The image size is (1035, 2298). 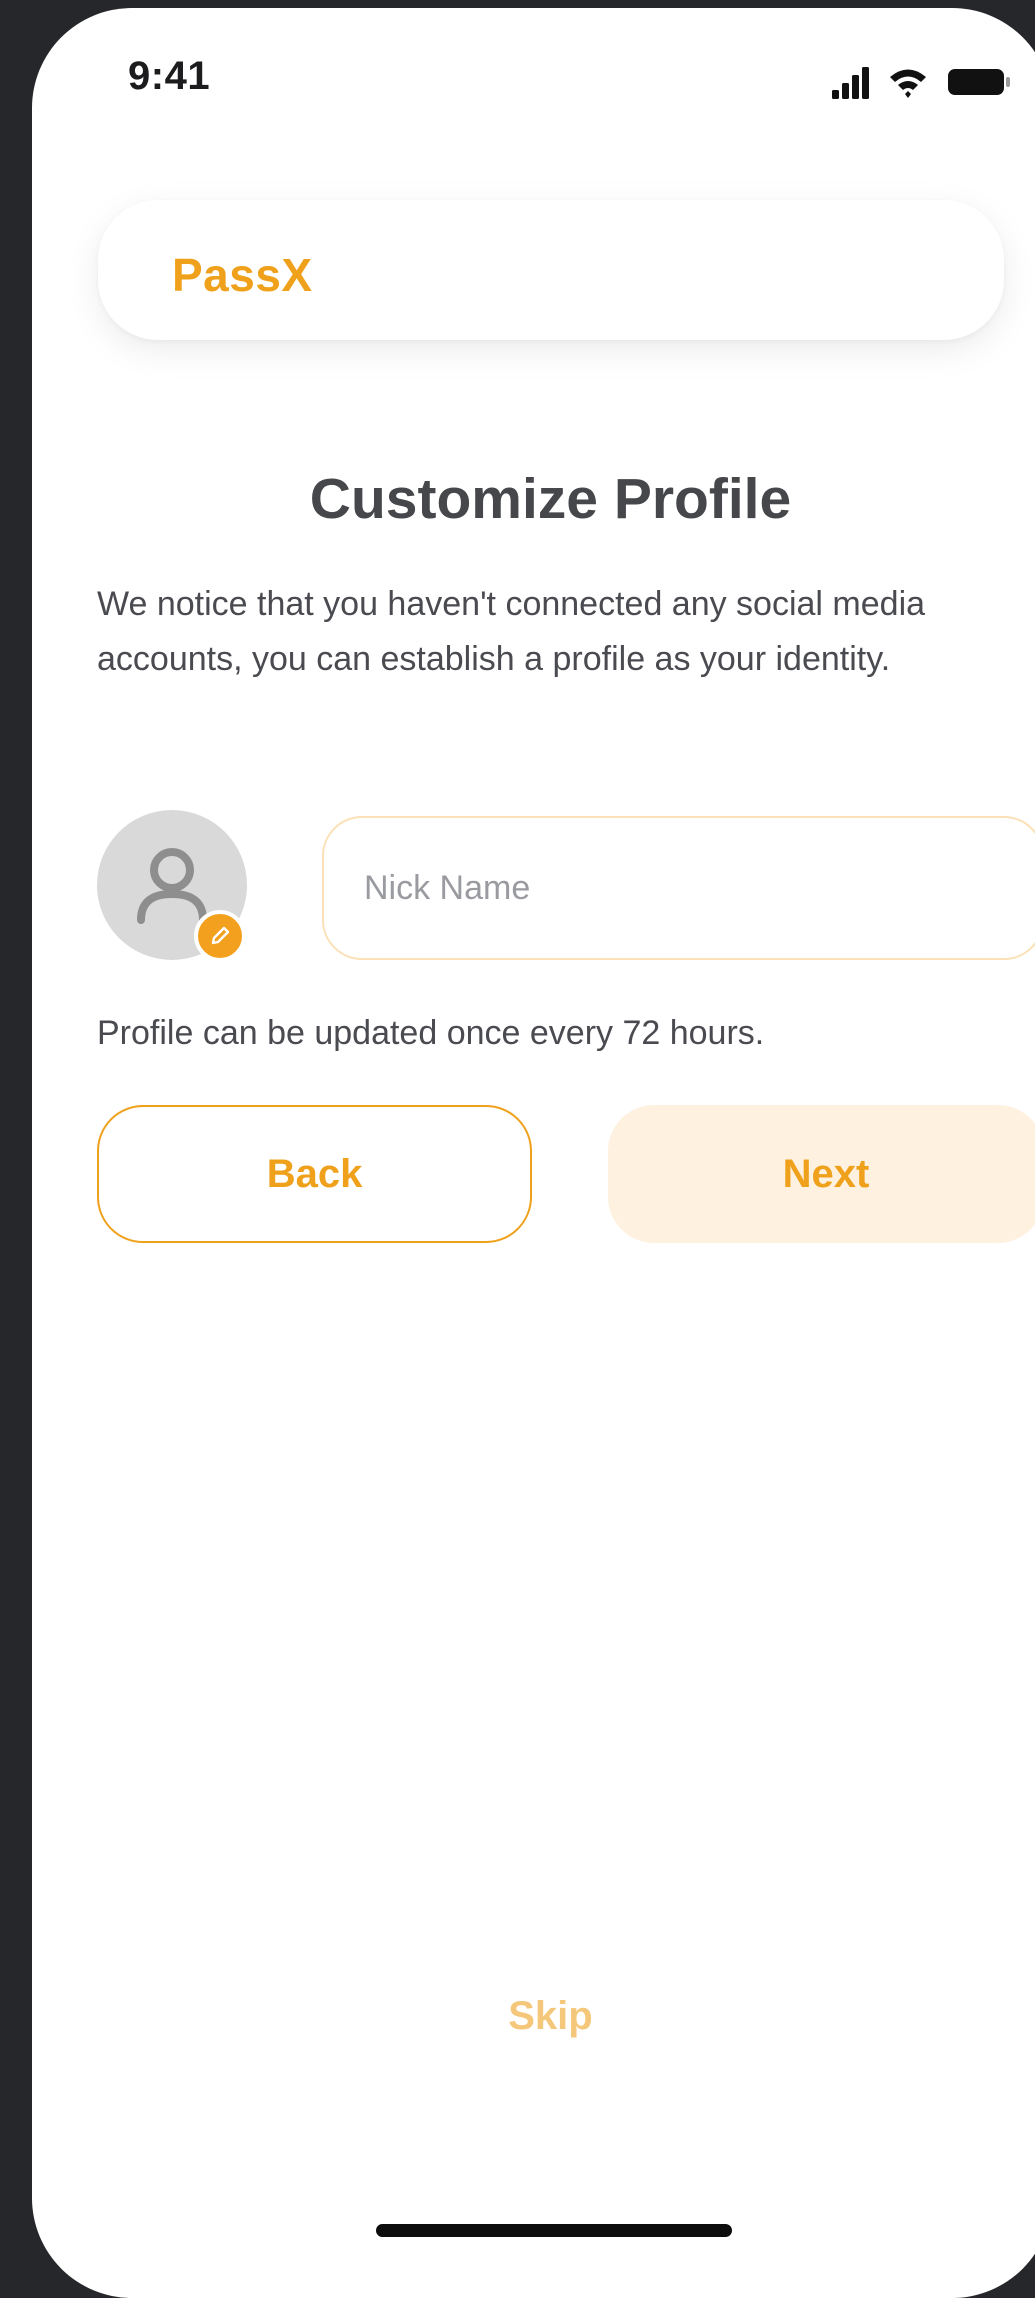 What do you see at coordinates (821, 1174) in the screenshot?
I see `next-button: Next` at bounding box center [821, 1174].